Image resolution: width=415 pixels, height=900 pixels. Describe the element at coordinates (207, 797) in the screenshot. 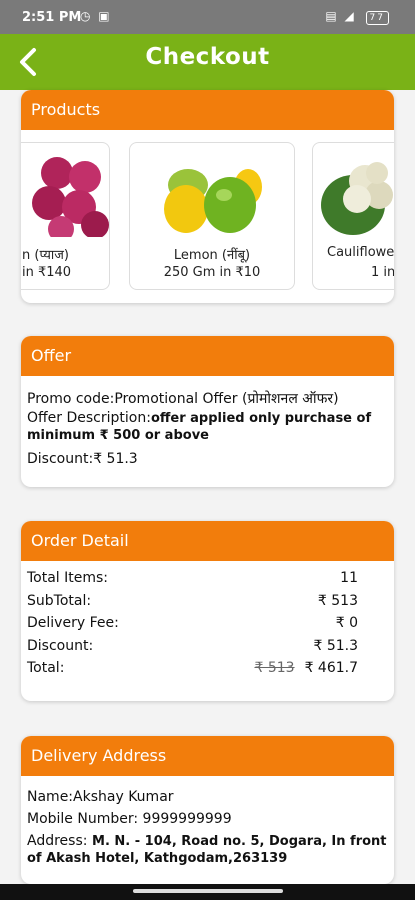

I see `address-name: Name:Akshay Kumar` at that location.